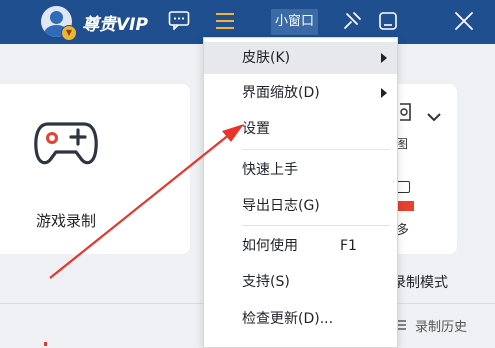 Image resolution: width=495 pixels, height=348 pixels. Describe the element at coordinates (300, 170) in the screenshot. I see `menu-item-quick-start: 快速上手` at that location.